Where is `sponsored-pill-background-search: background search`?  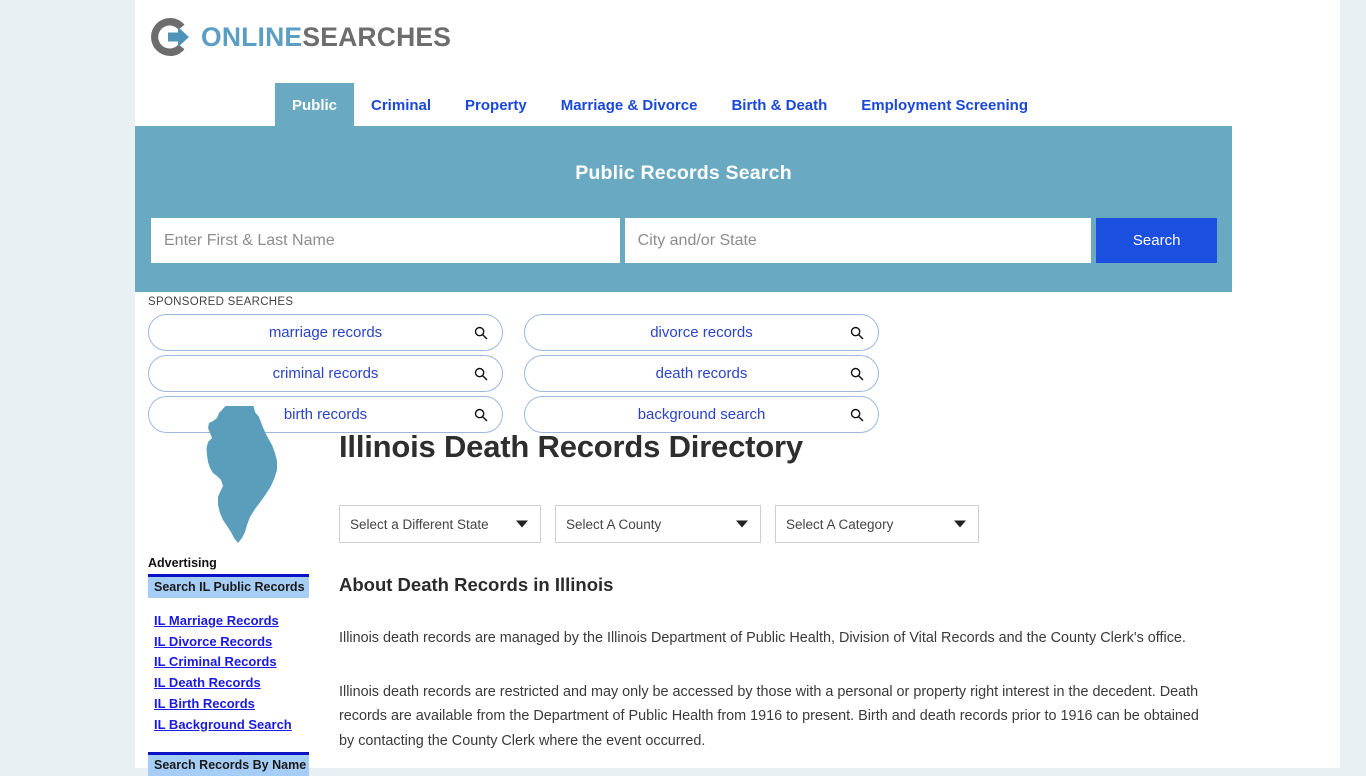 sponsored-pill-background-search: background search is located at coordinates (701, 414).